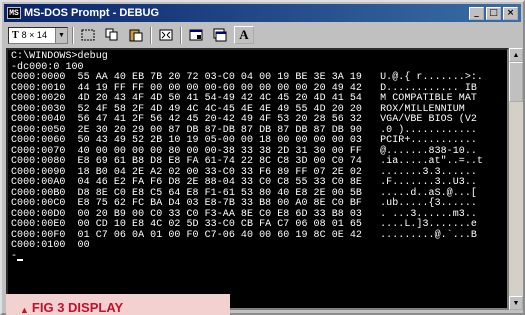 This screenshot has width=525, height=315. Describe the element at coordinates (61, 35) in the screenshot. I see `chevron-down-icon: ▼` at that location.